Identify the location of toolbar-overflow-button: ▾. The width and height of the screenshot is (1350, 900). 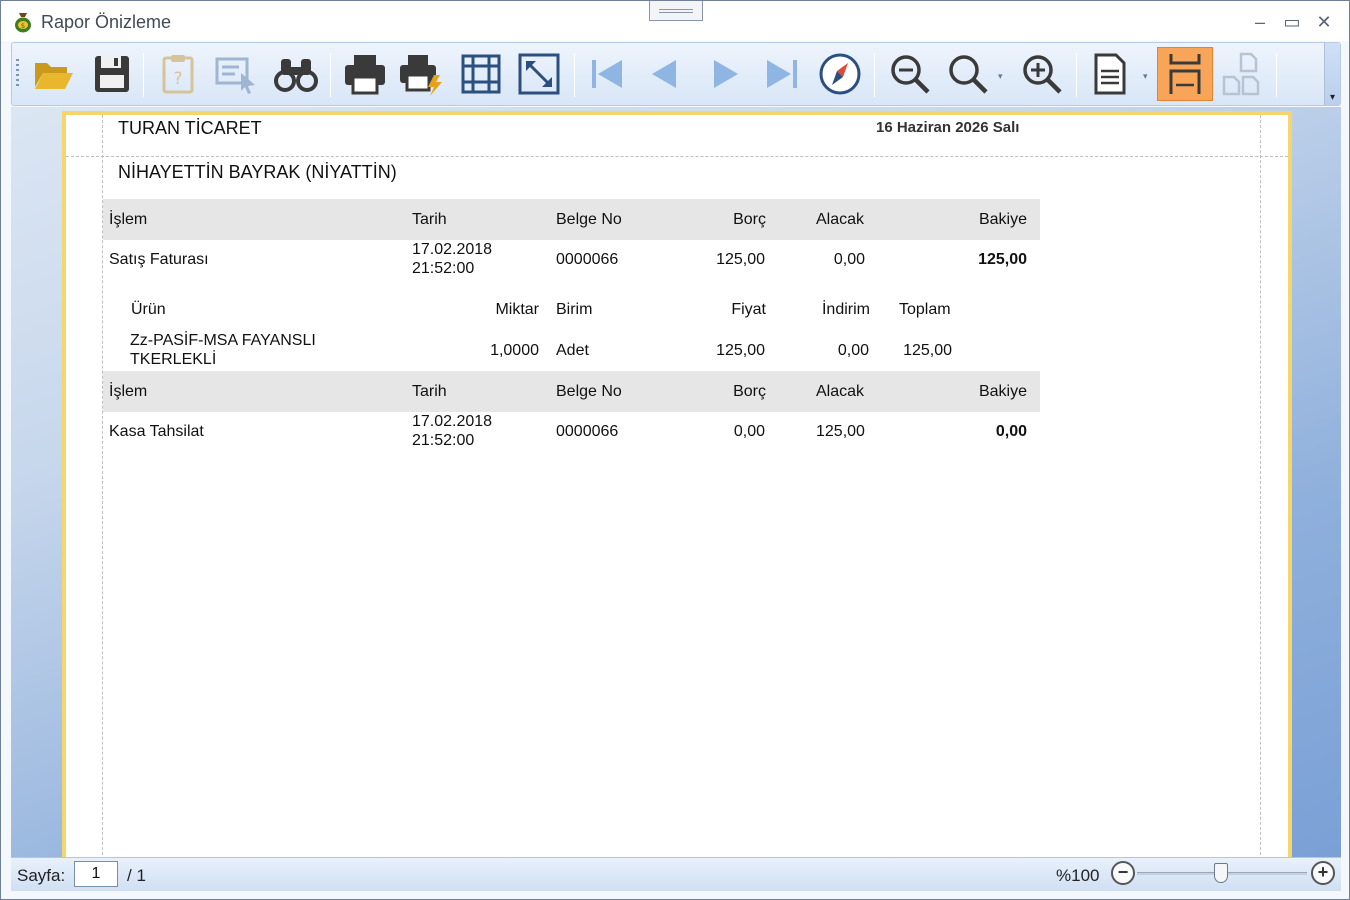
(1332, 74).